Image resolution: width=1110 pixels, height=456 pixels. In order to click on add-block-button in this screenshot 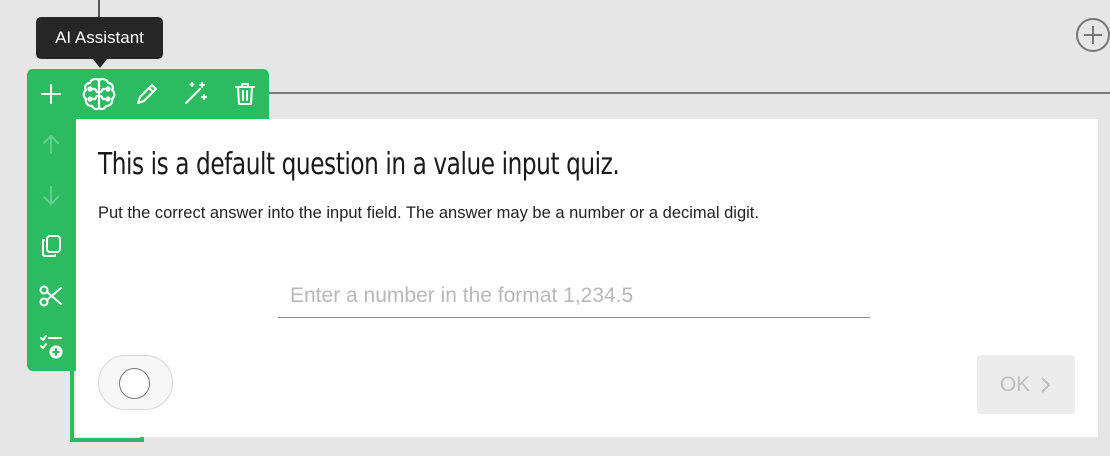, I will do `click(51, 94)`.